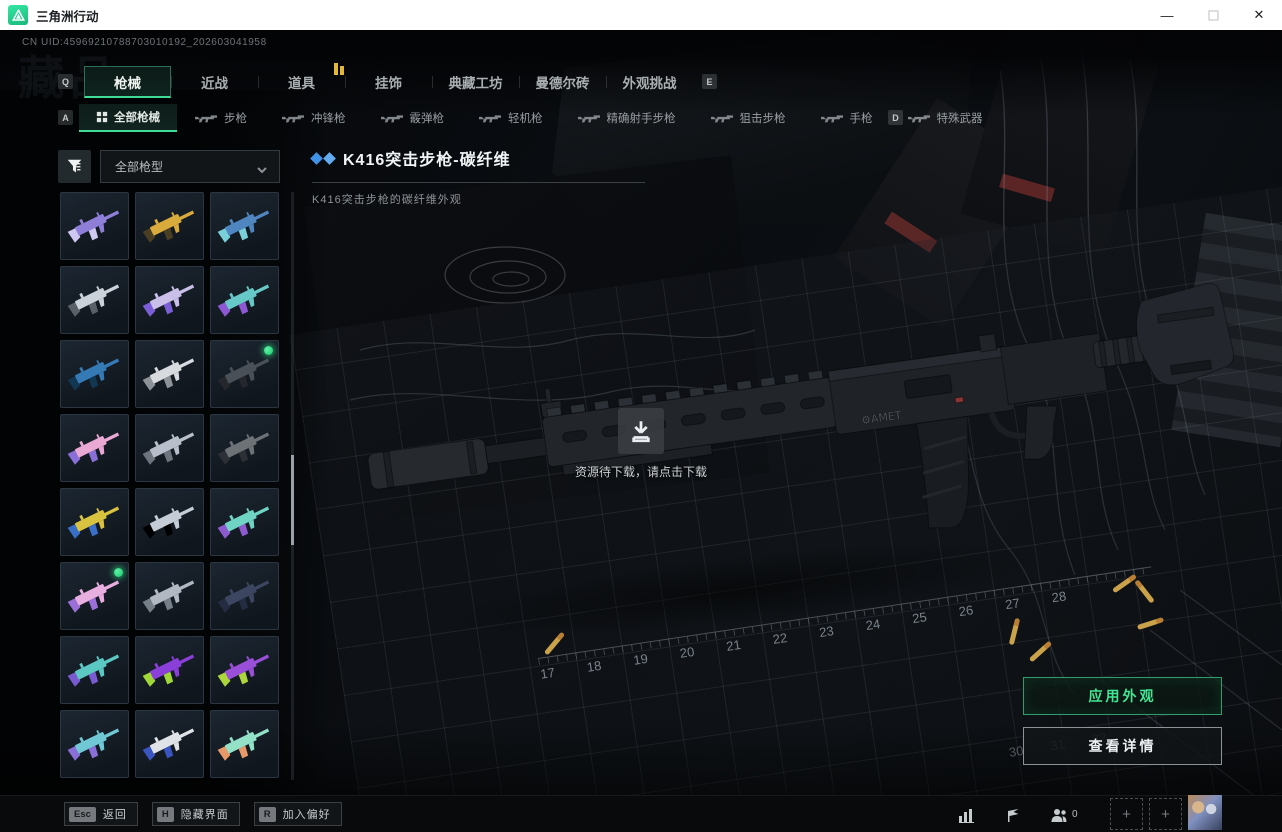 The height and width of the screenshot is (832, 1282). I want to click on sub-tabs: 全部枪械 步枪 冲锋枪 霰弹枪 轻机枪 精确射手步枪 狙击步枪 手枪 特殊武器, so click(539, 118).